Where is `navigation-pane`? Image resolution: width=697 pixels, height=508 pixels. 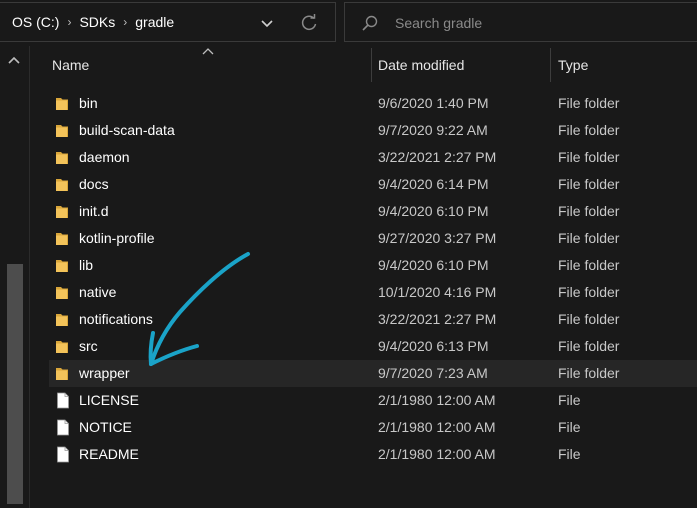 navigation-pane is located at coordinates (15, 277).